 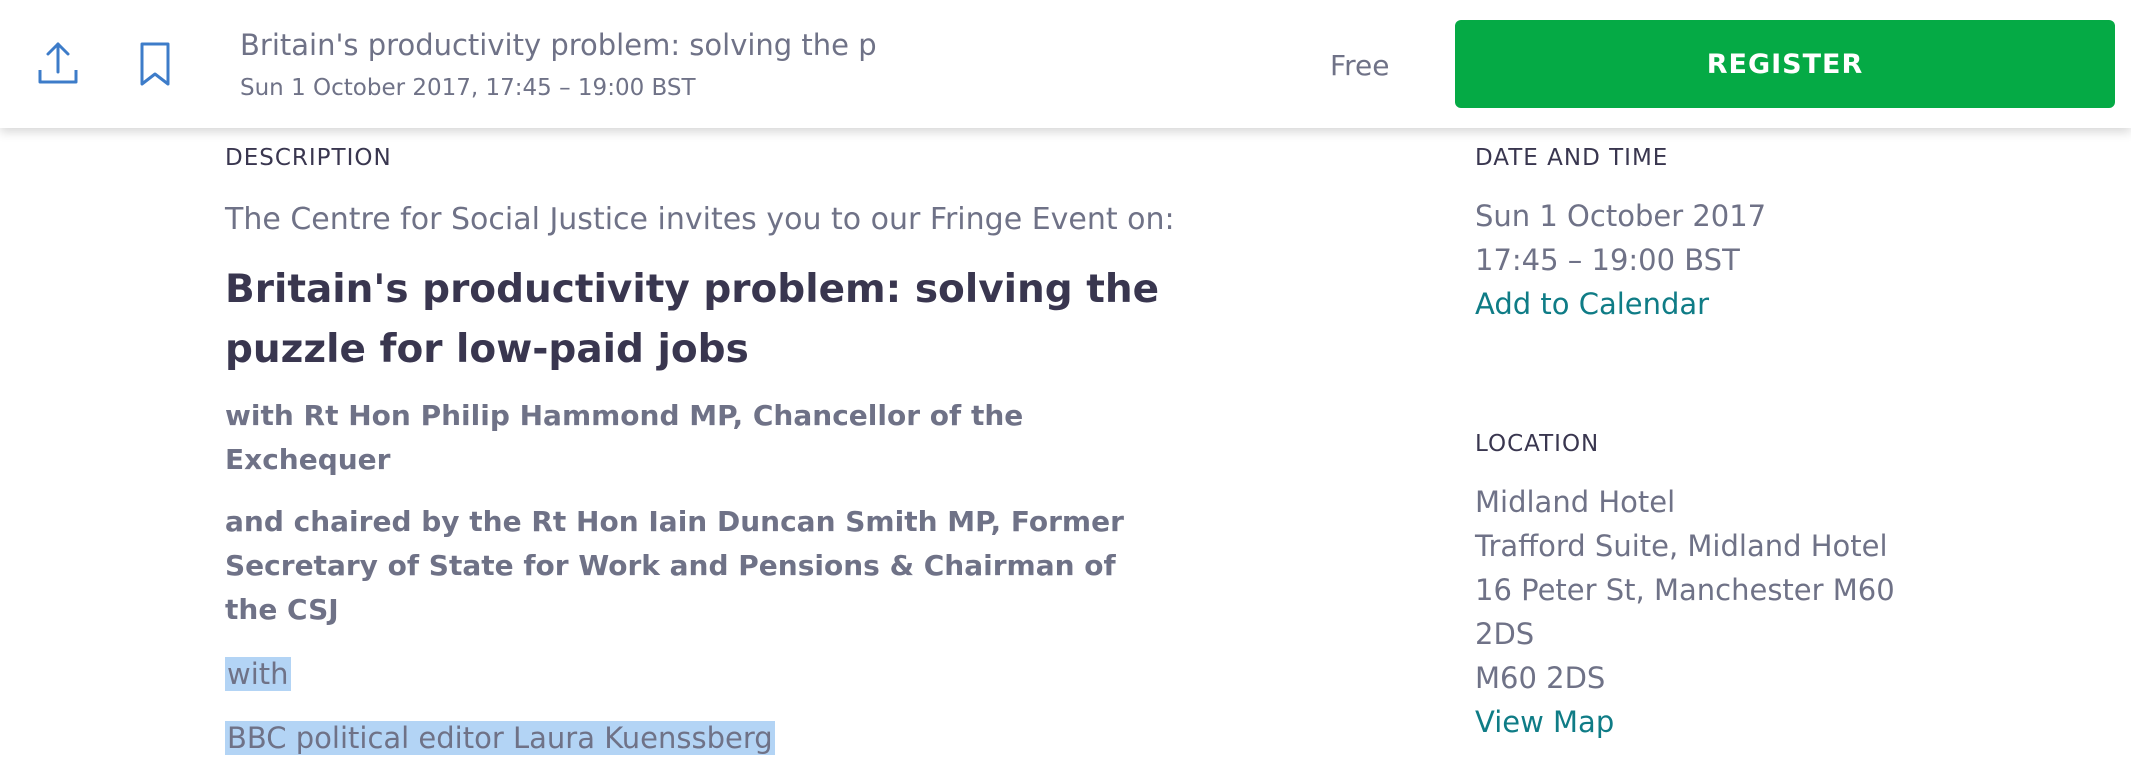 I want to click on view-map-link: View Map, so click(x=1775, y=722).